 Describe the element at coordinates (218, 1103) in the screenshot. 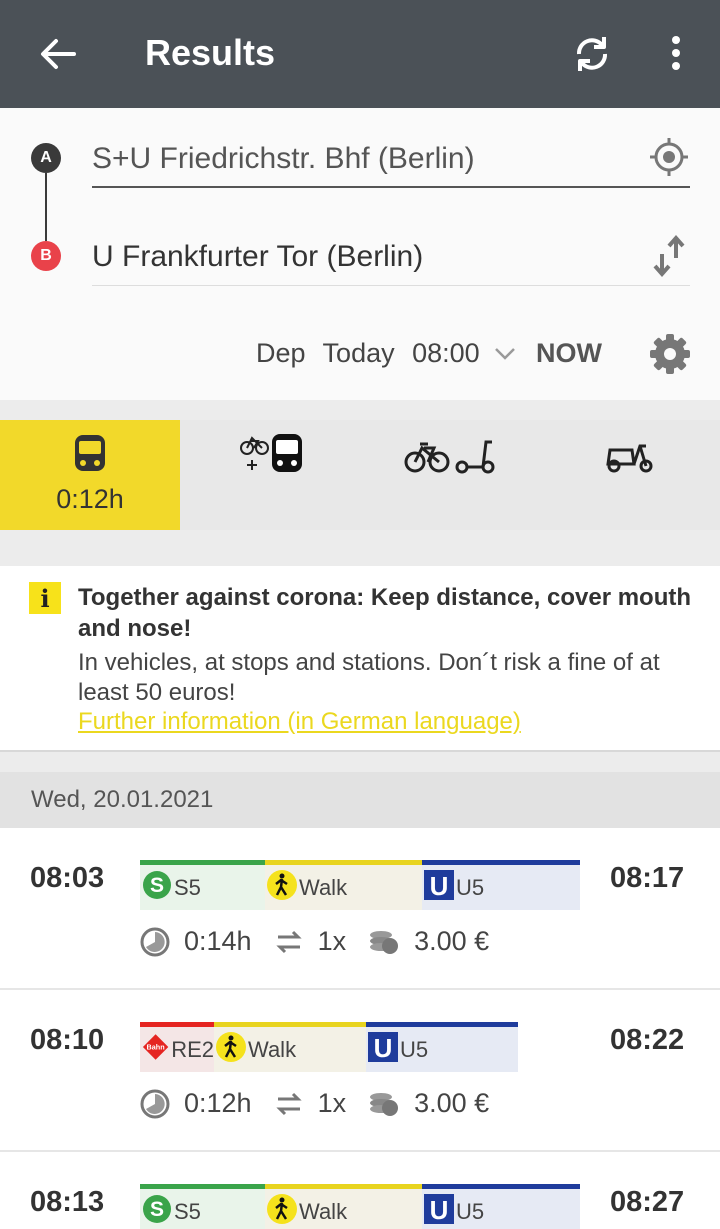

I see `trip-duration: 0:12h` at that location.